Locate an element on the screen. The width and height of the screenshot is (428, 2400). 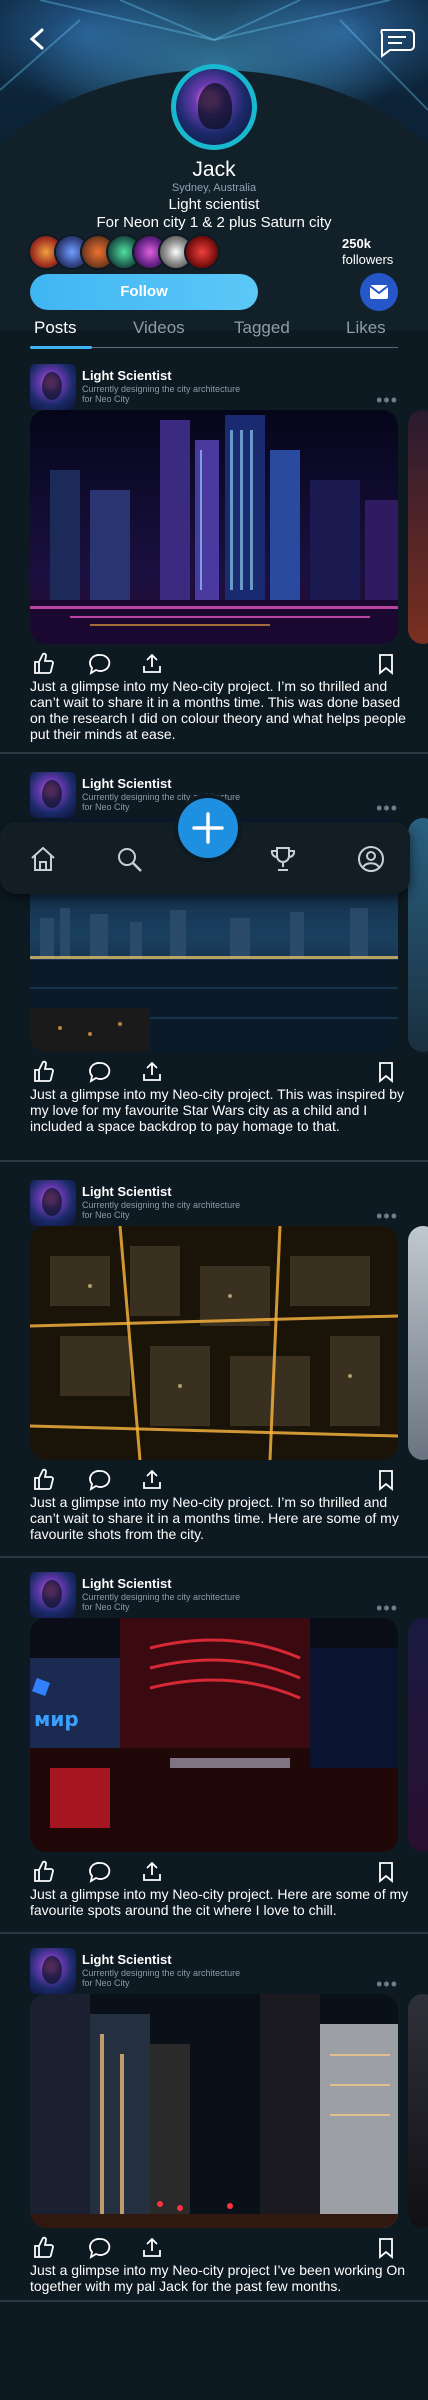
profile-bio-line2: For Neon city 1 & 2 plus Saturn city is located at coordinates (214, 222).